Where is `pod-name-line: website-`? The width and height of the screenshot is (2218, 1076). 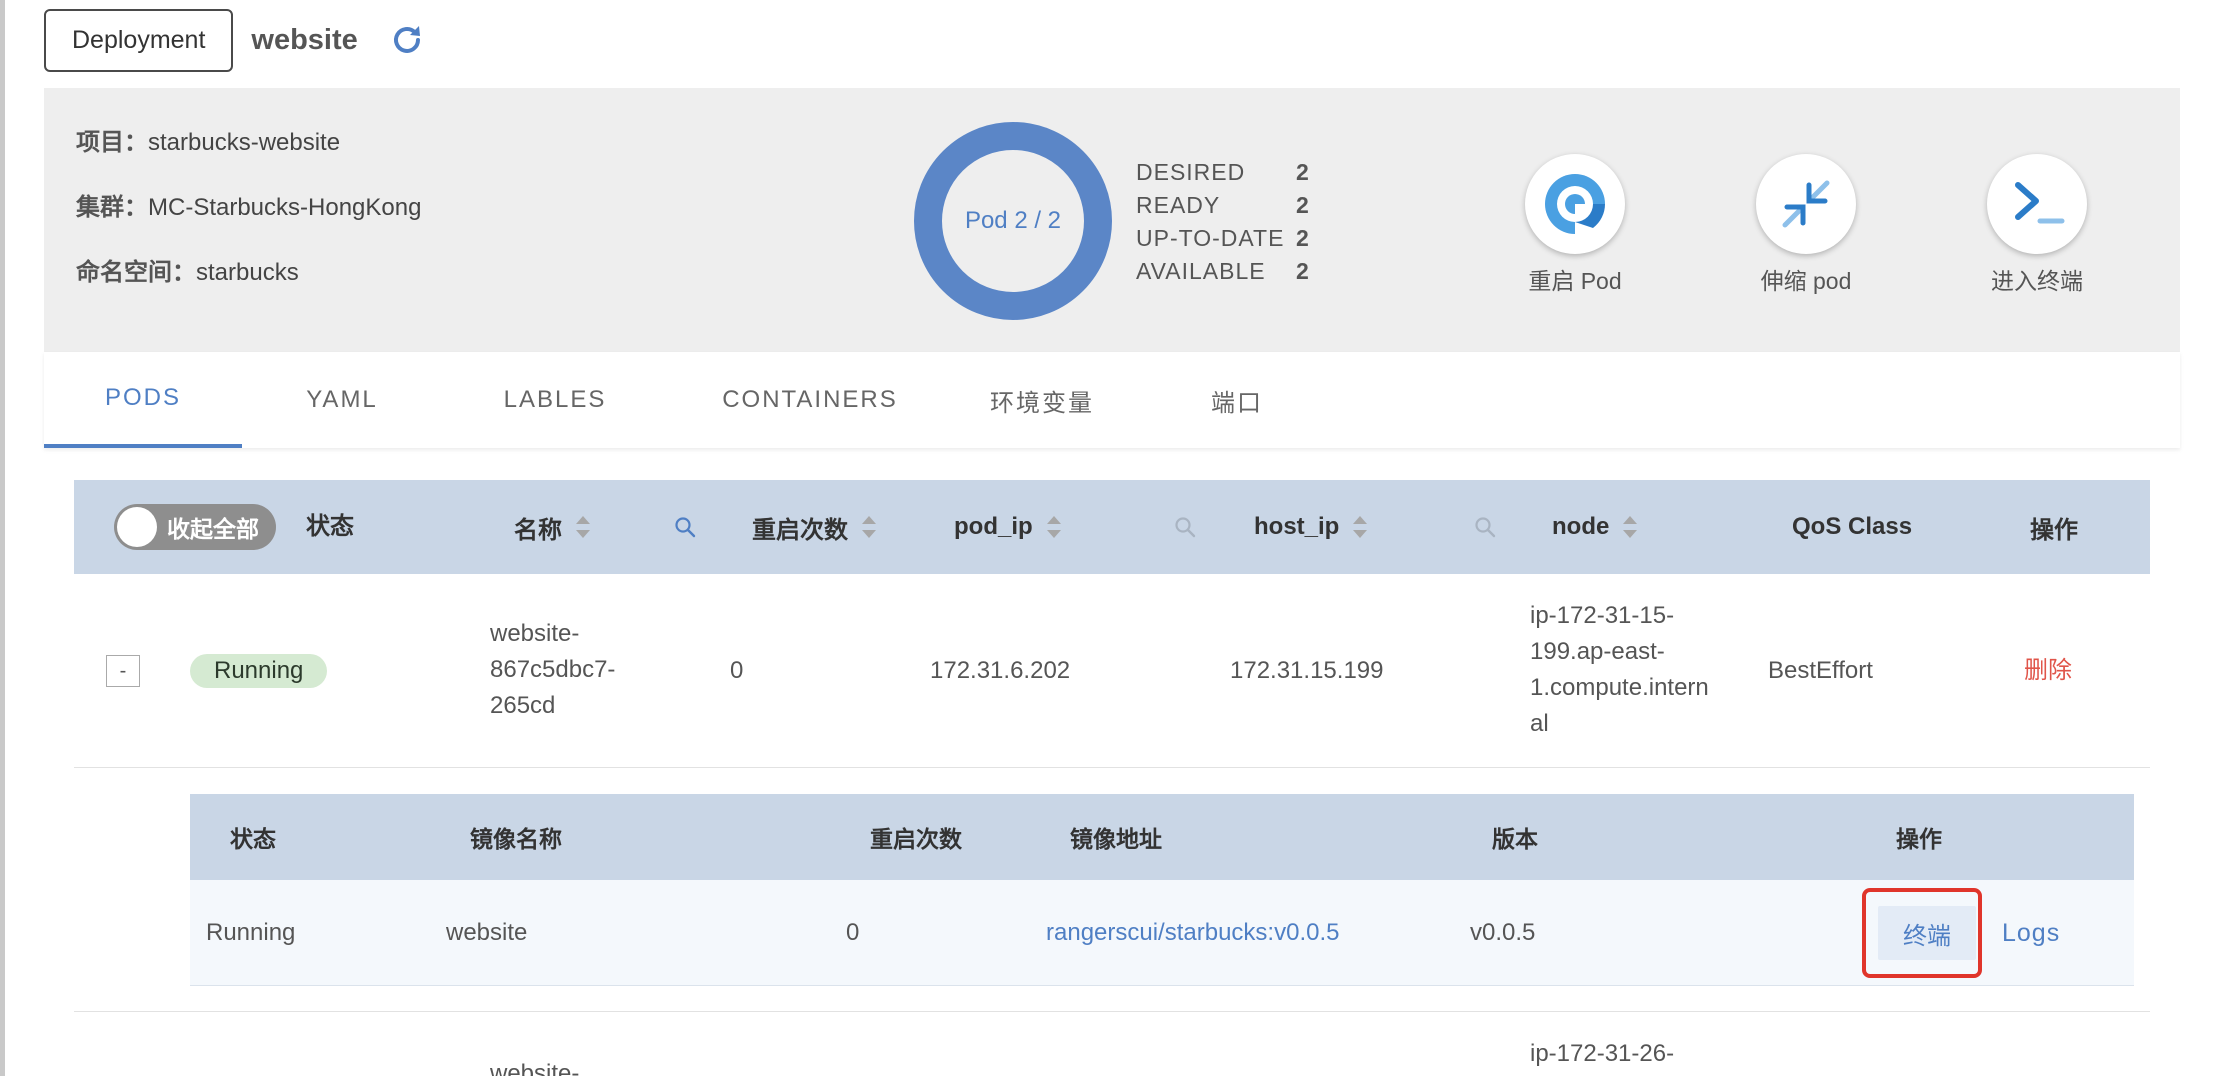 pod-name-line: website- is located at coordinates (535, 633).